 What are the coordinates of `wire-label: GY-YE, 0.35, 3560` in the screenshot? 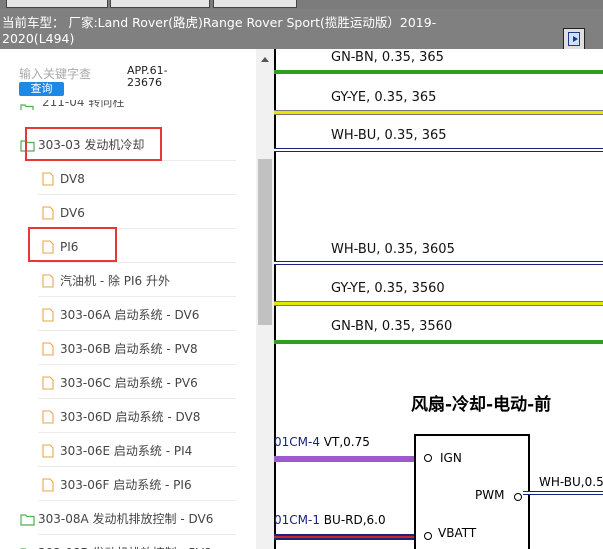 It's located at (388, 288).